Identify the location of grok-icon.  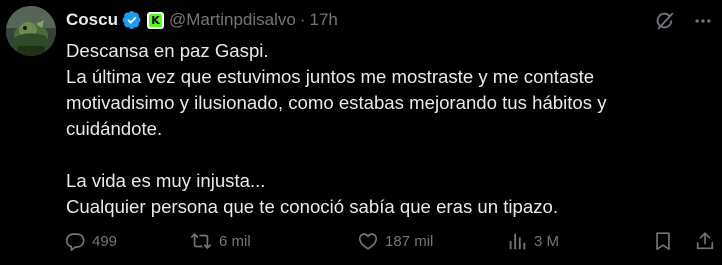
(665, 21).